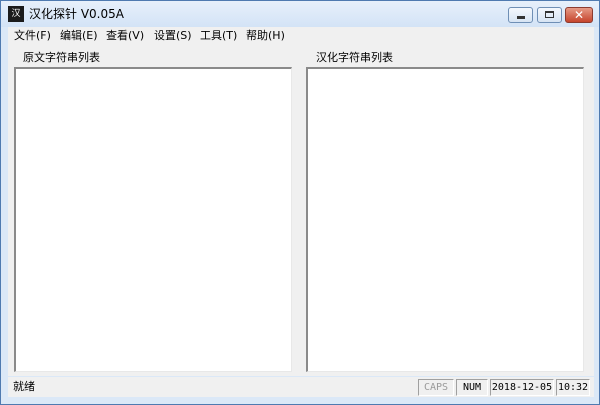 The height and width of the screenshot is (405, 600). I want to click on menu-settings: 设置(S), so click(173, 36).